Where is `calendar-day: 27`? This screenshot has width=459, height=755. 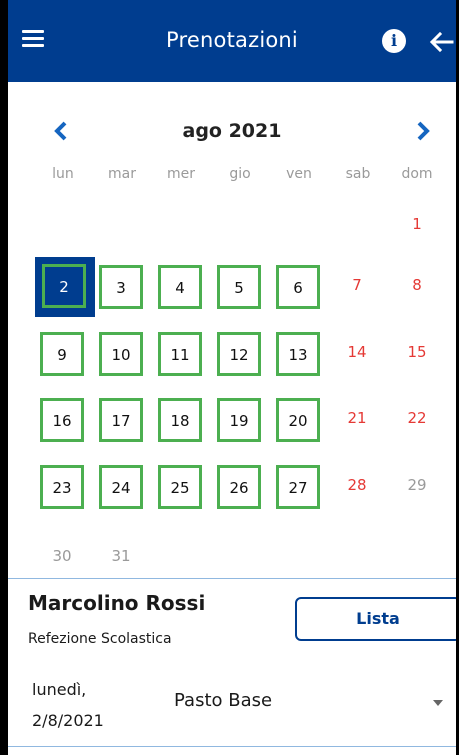 calendar-day: 27 is located at coordinates (298, 487).